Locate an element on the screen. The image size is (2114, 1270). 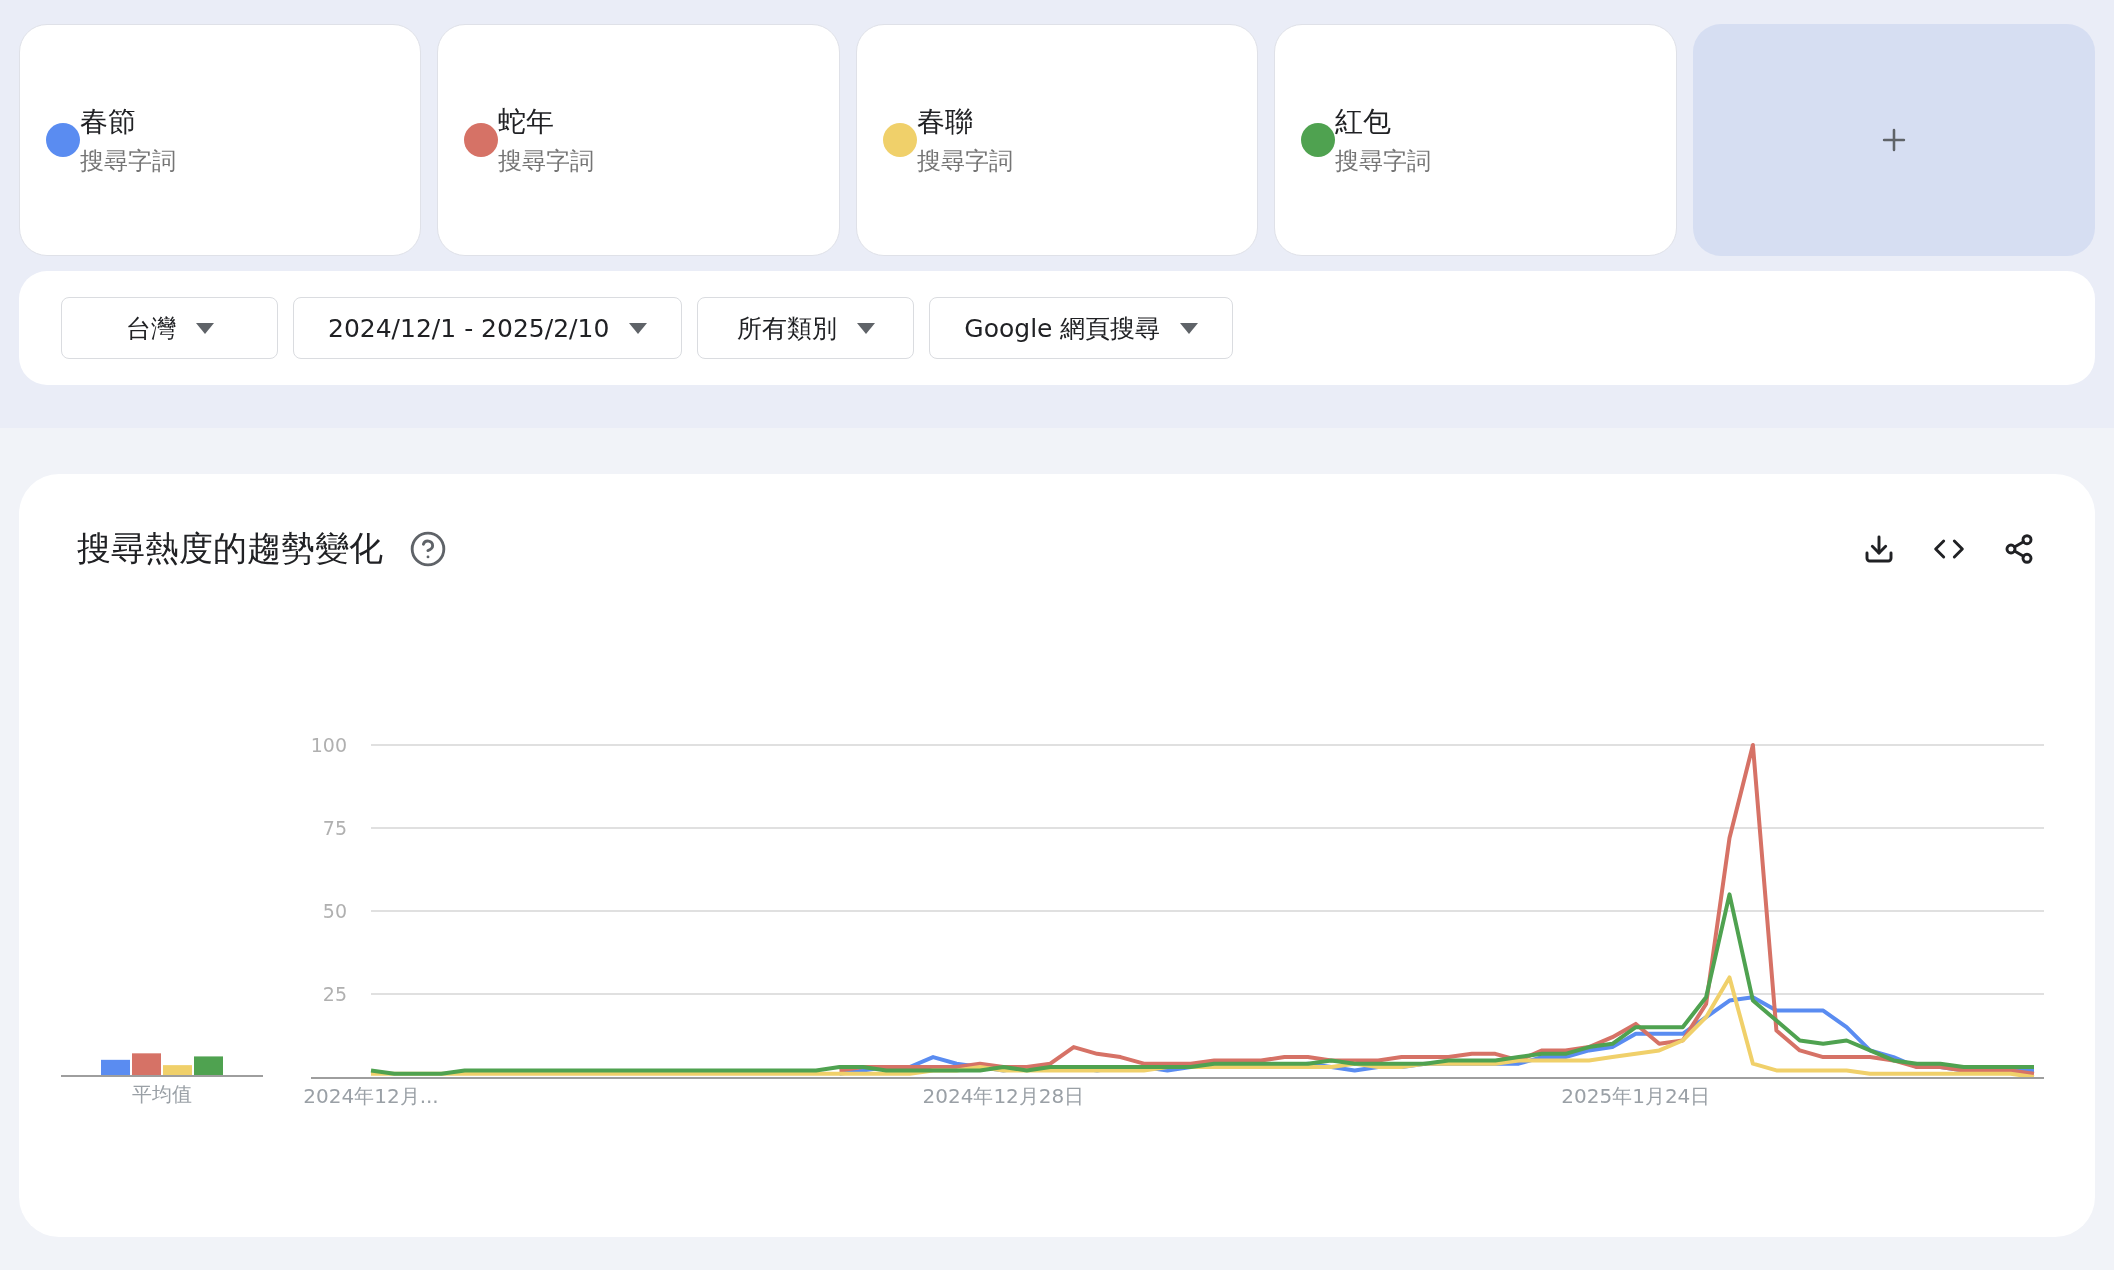
help-icon is located at coordinates (428, 549).